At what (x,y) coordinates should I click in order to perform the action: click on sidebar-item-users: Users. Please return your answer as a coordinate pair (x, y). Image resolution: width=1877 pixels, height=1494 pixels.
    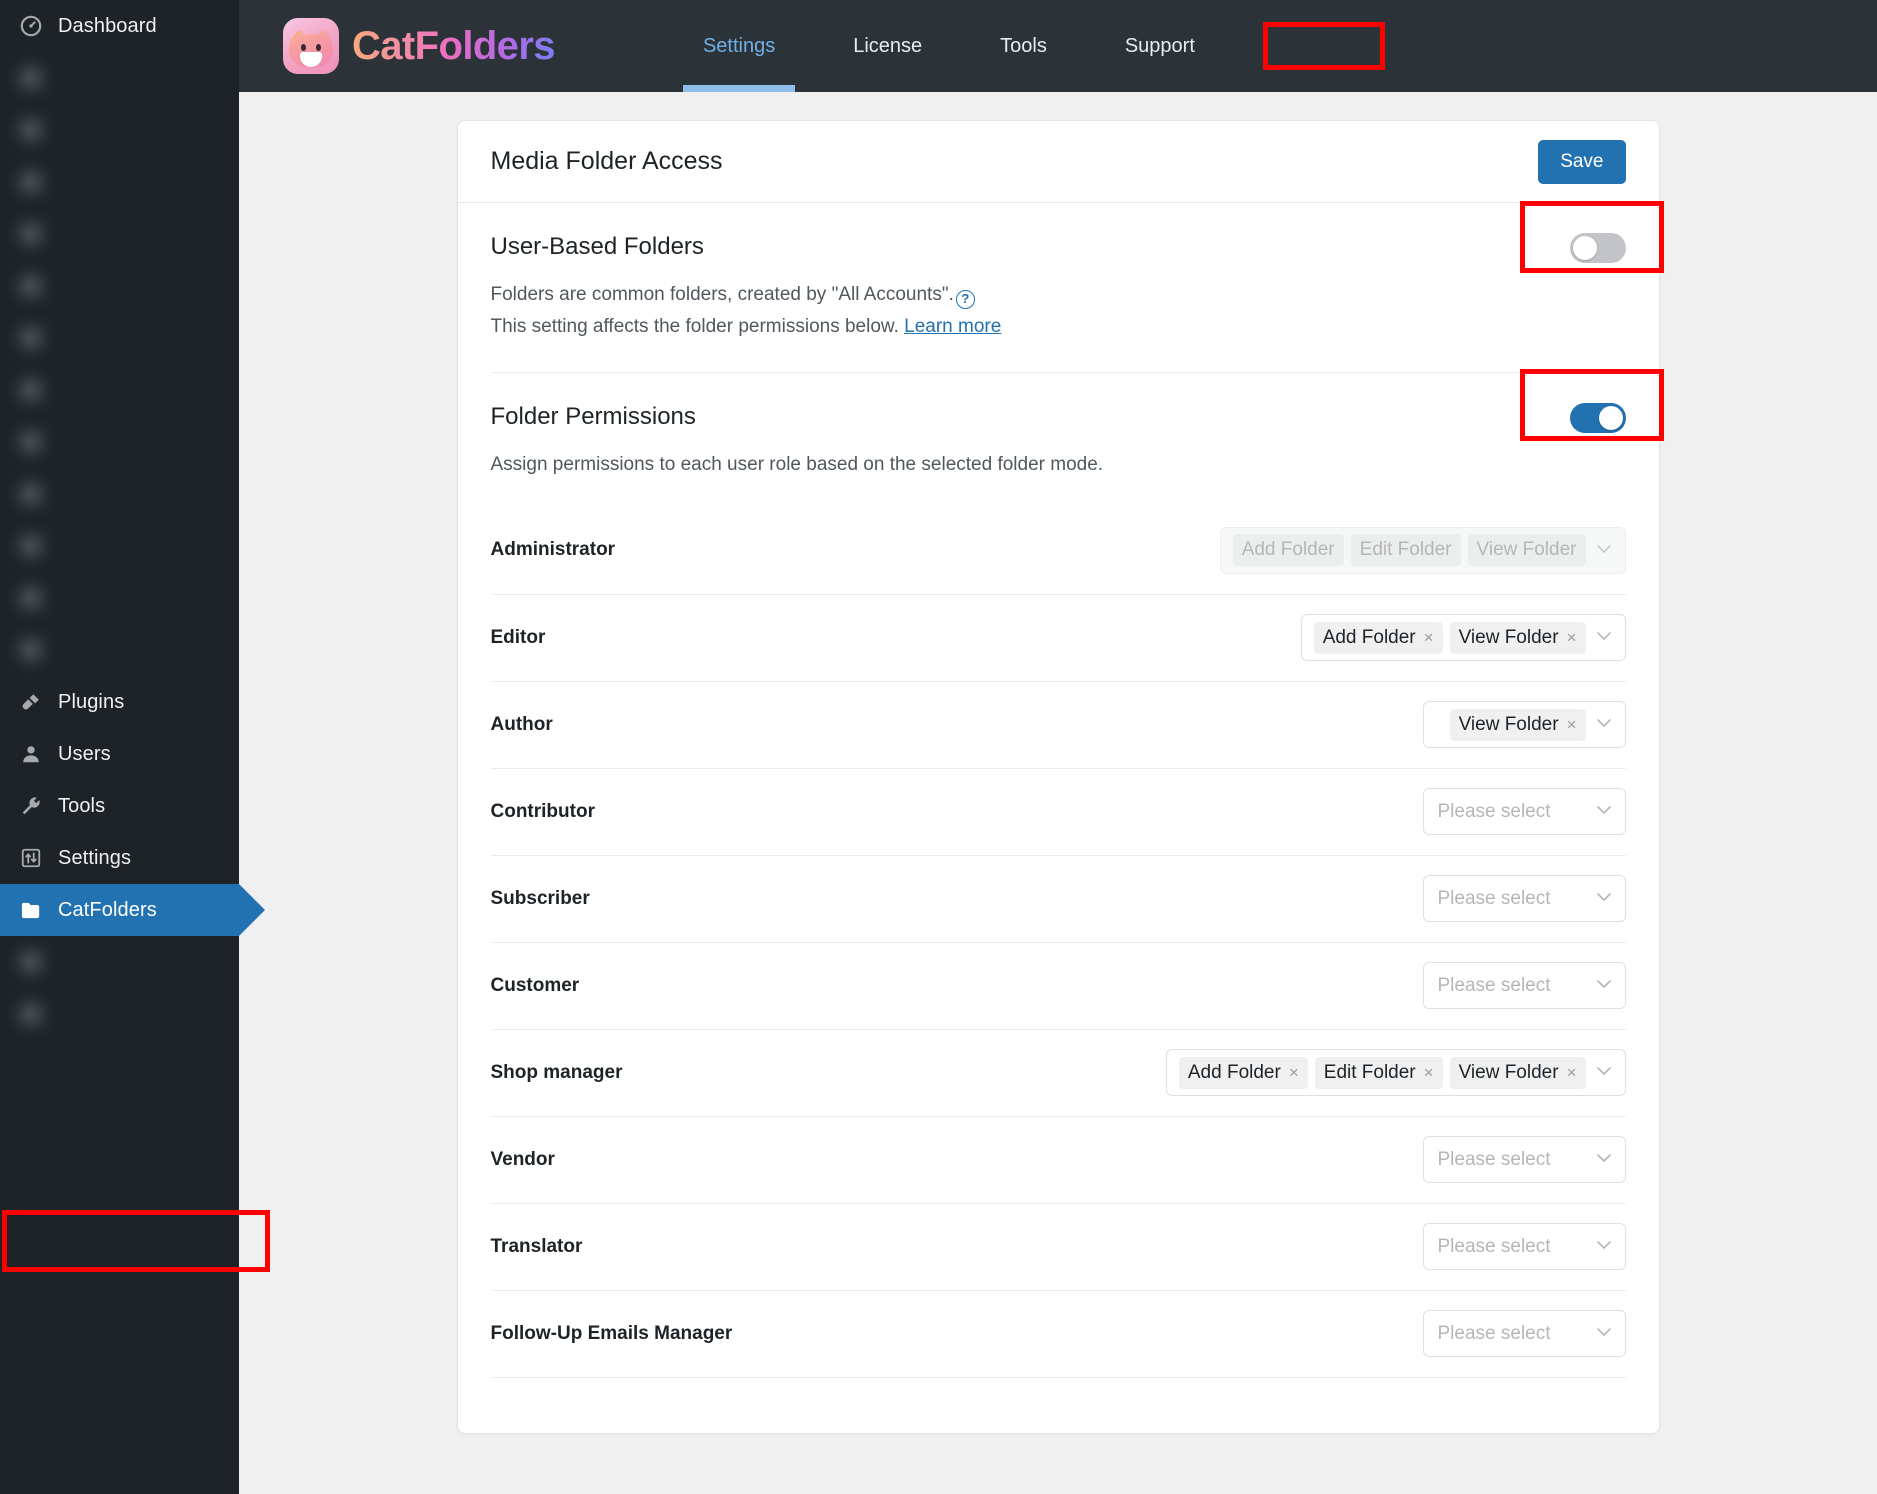
    Looking at the image, I should click on (119, 754).